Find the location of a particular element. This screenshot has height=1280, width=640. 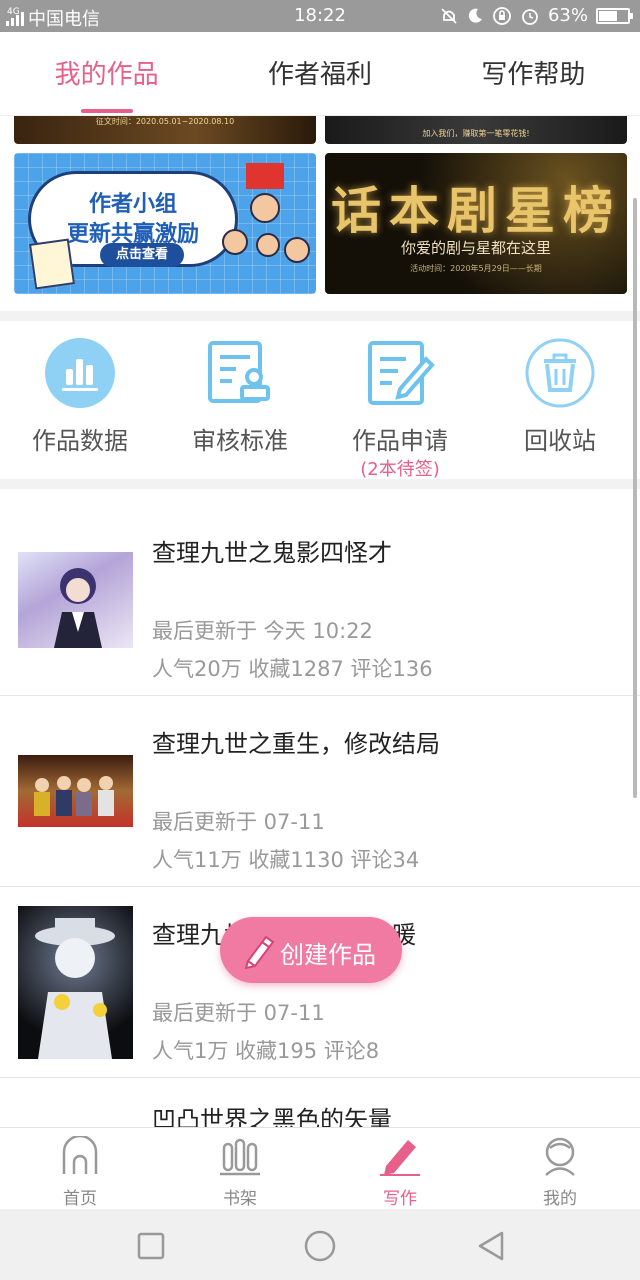

nav-profile: 我的 is located at coordinates (560, 1168).